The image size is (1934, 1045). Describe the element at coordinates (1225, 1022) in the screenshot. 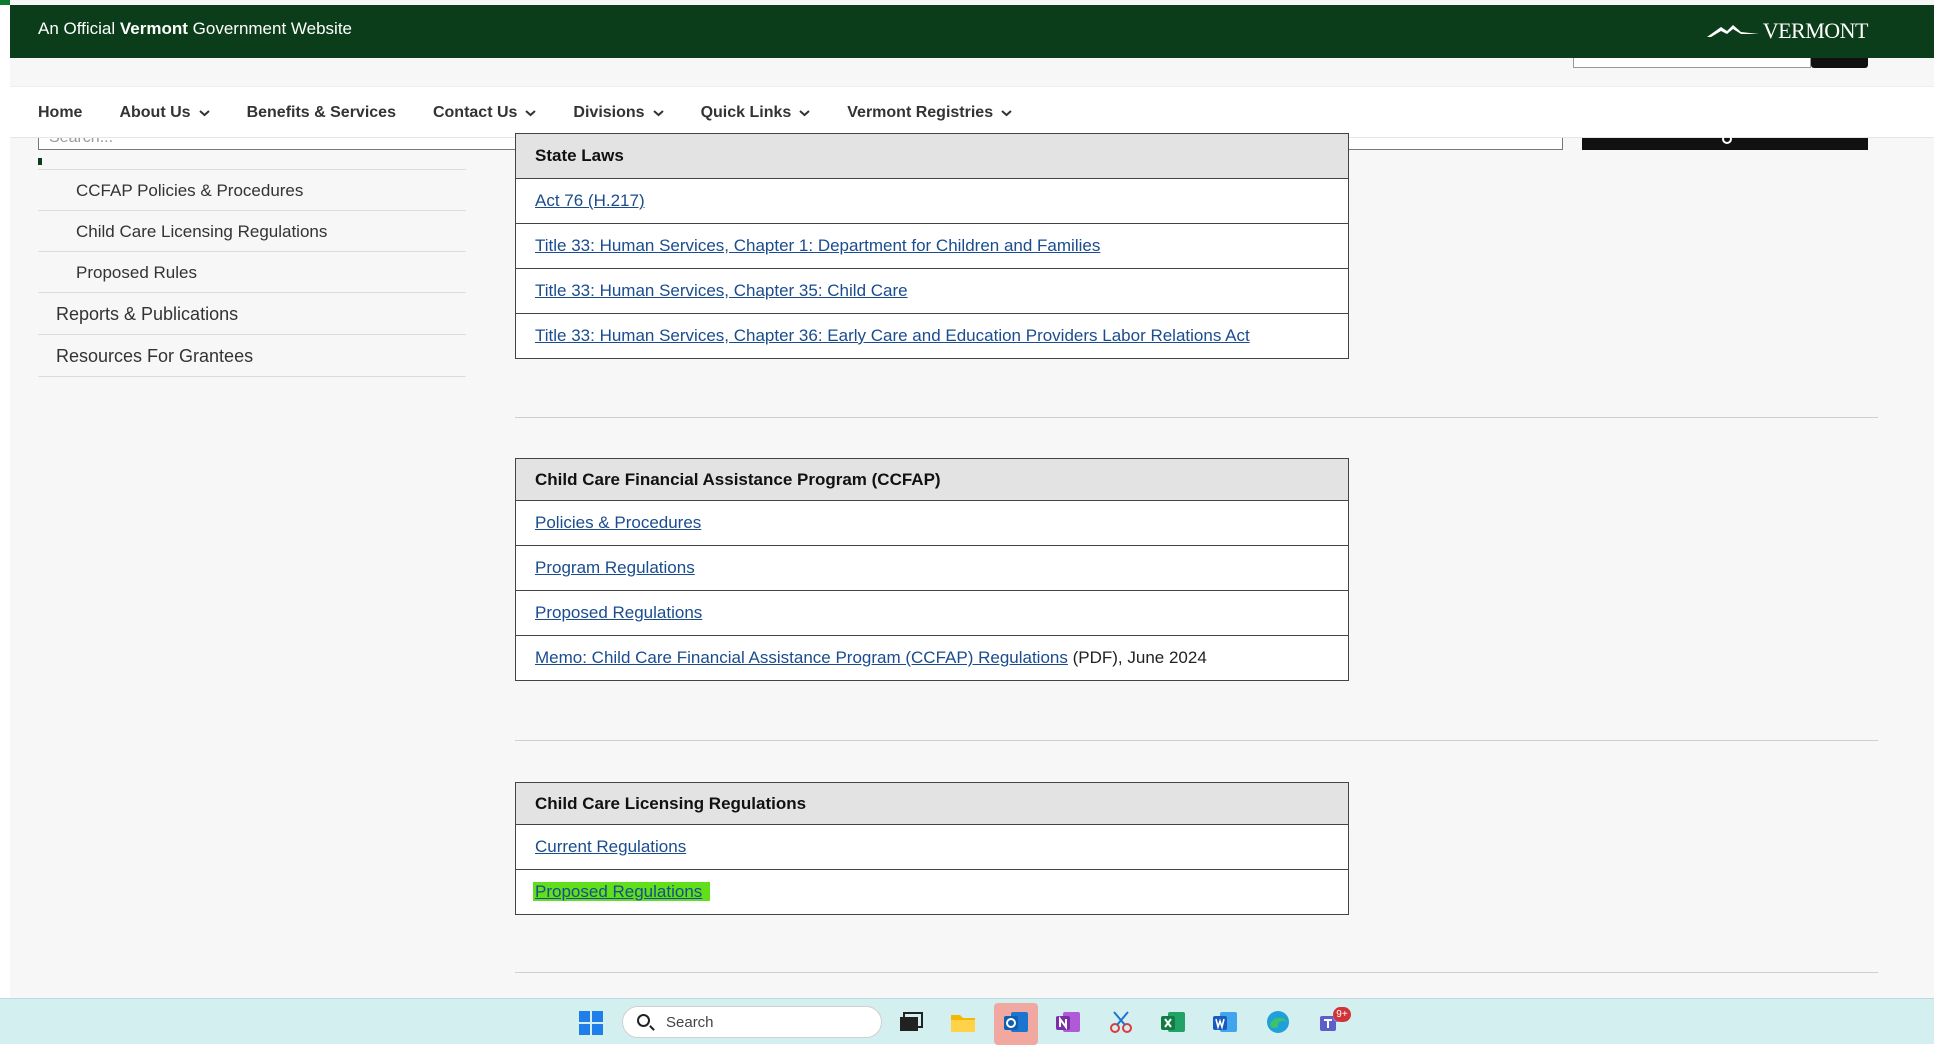

I see `word-icon` at that location.